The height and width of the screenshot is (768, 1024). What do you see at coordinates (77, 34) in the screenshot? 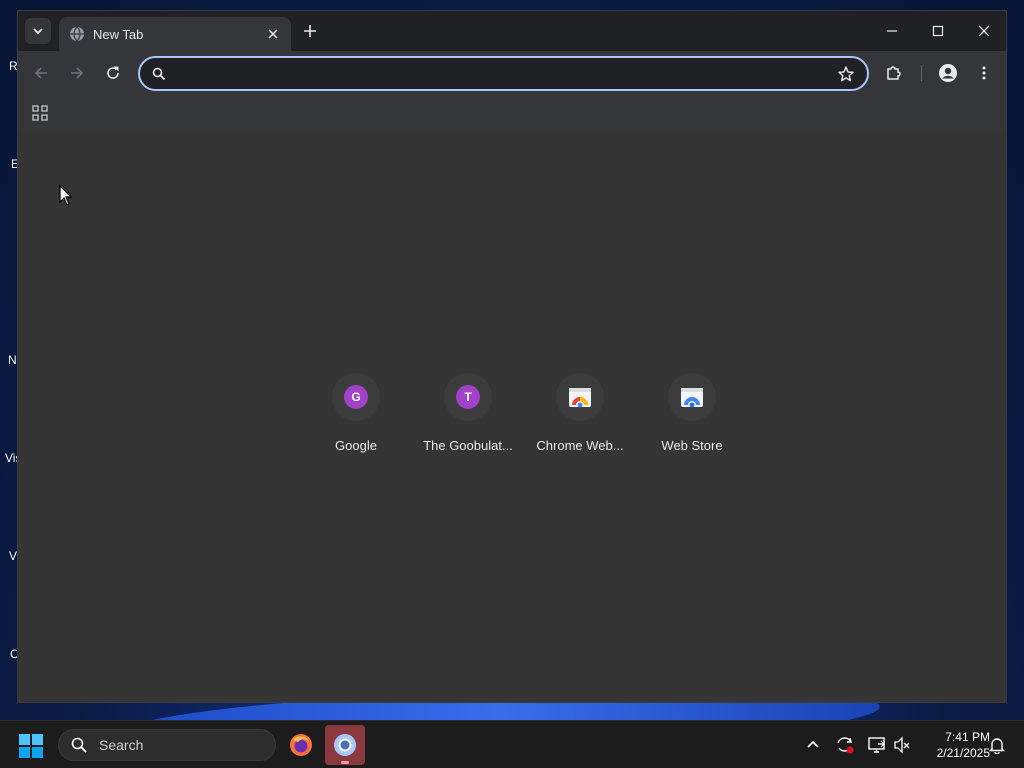
I see `globe-icon` at bounding box center [77, 34].